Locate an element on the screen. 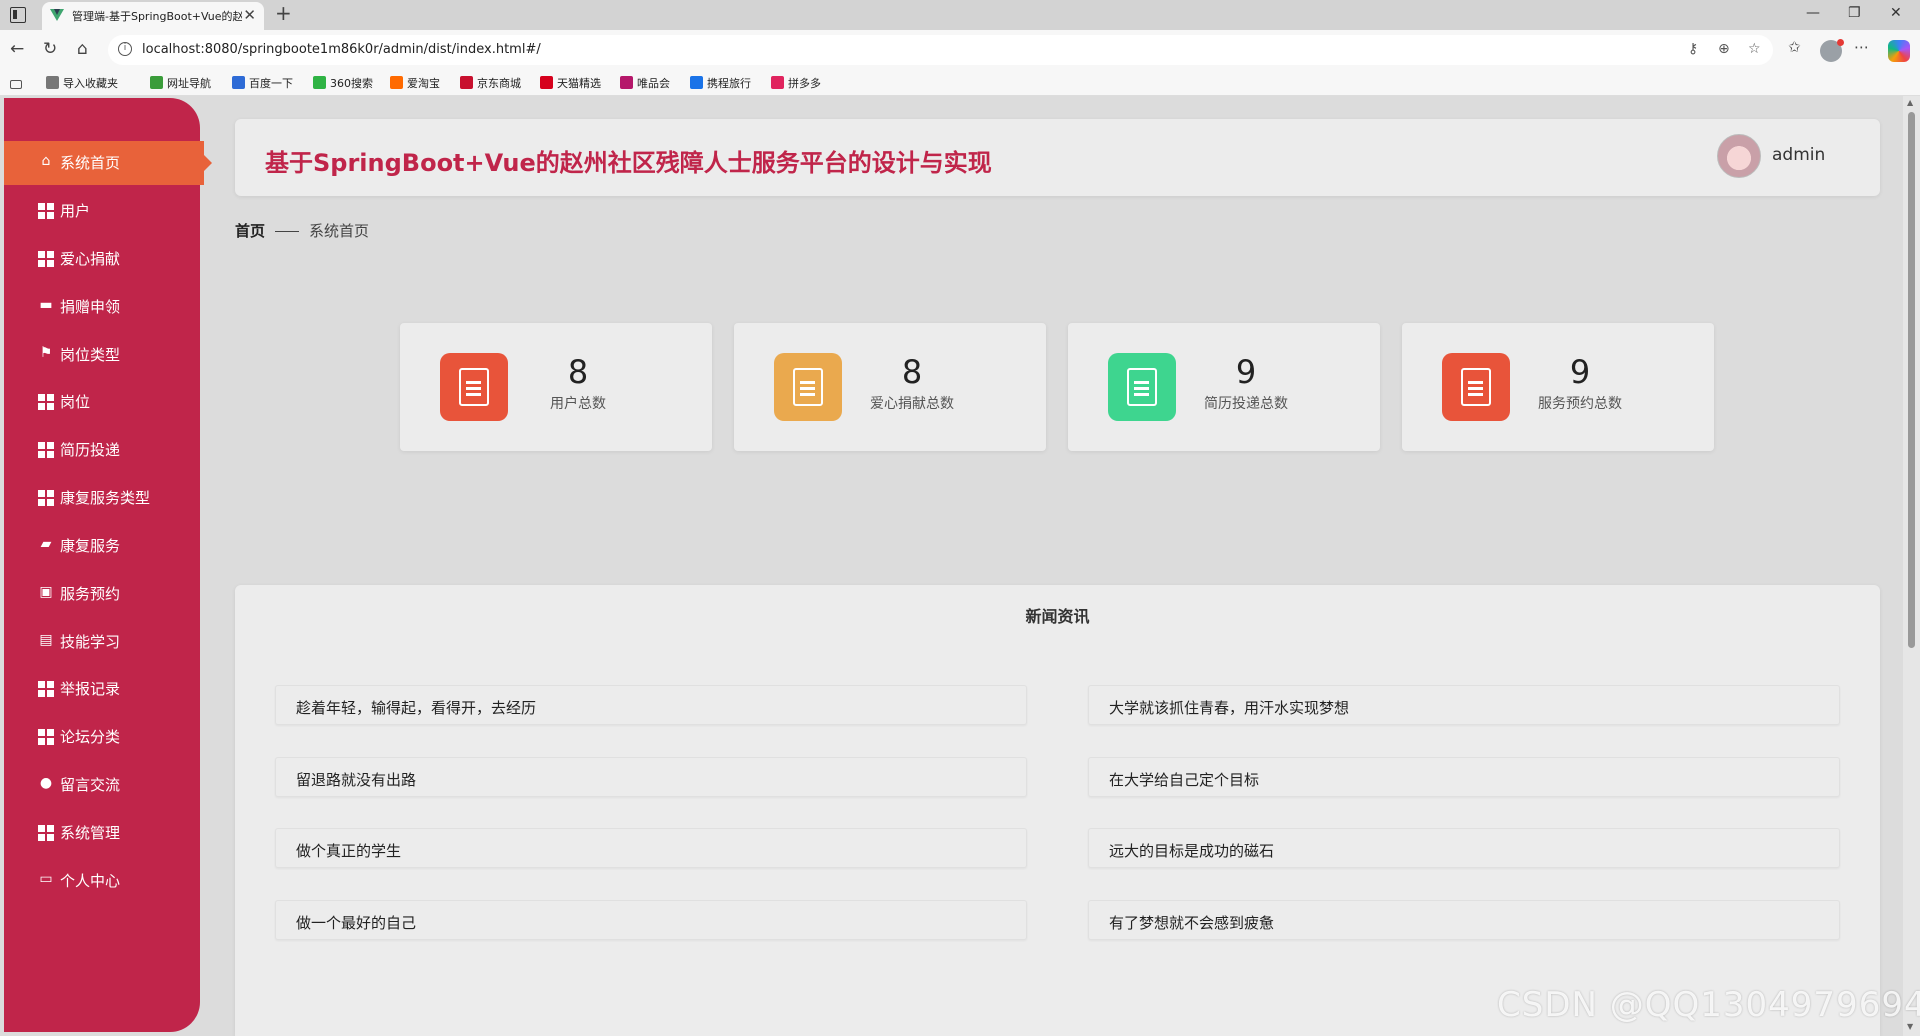 This screenshot has width=1920, height=1036. sidebar-item-label: 服务预约 is located at coordinates (90, 594).